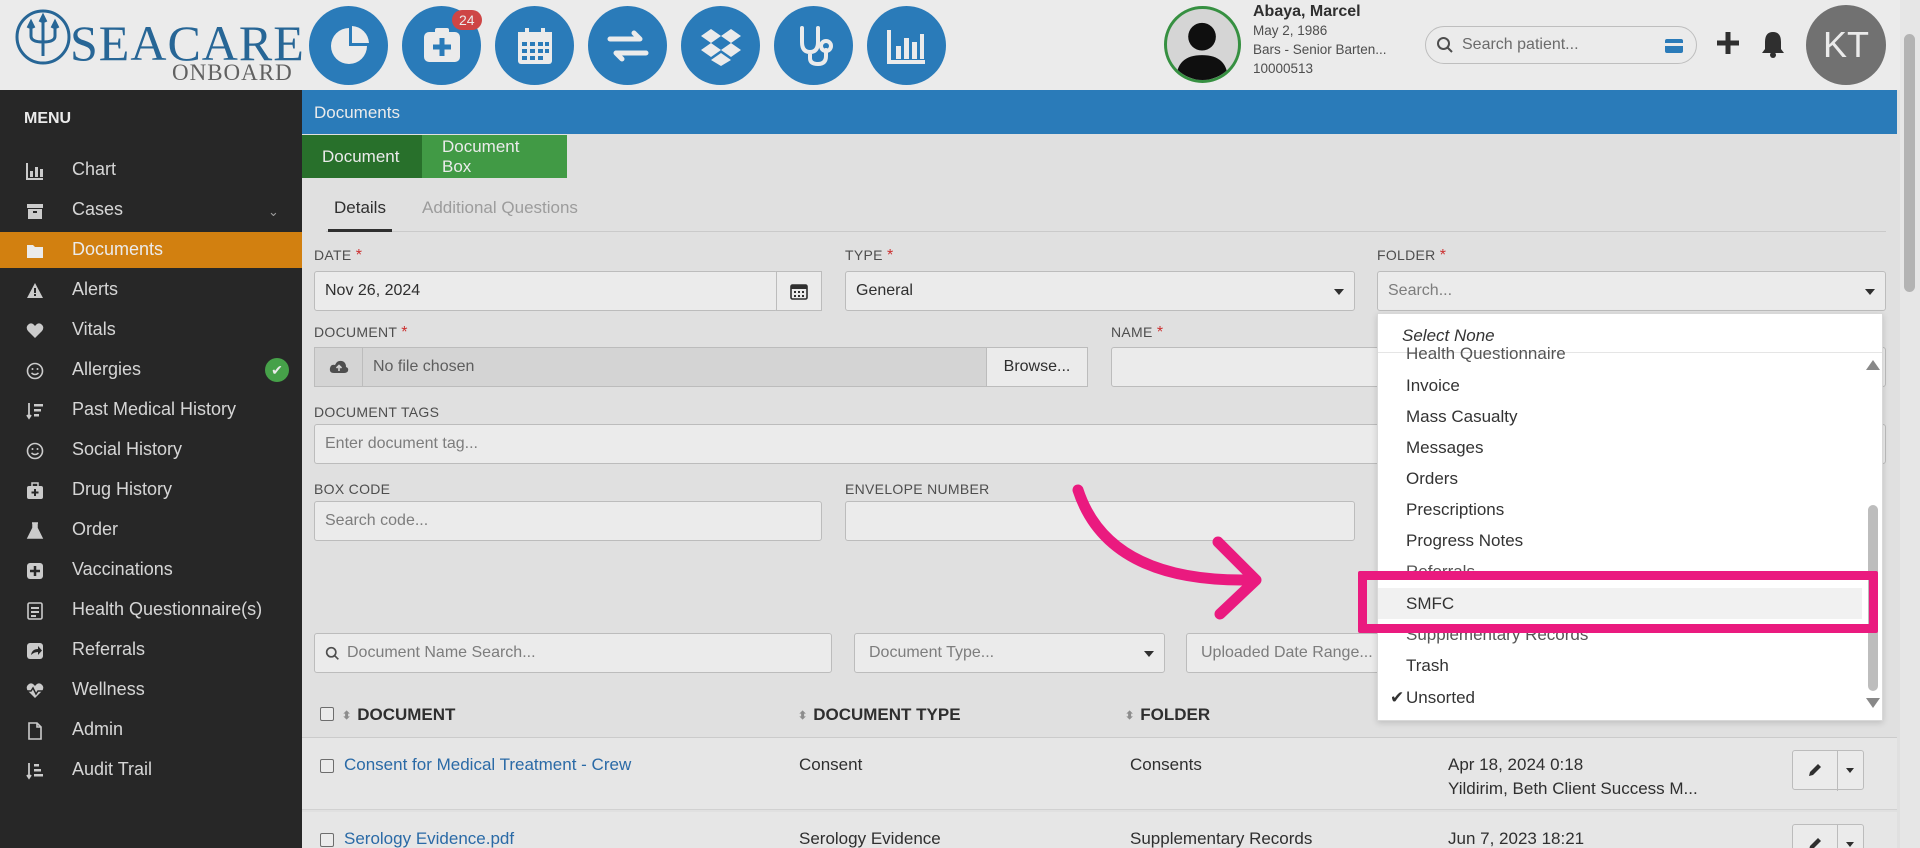 The image size is (1920, 848). I want to click on document-type-cell: Consent, so click(831, 764).